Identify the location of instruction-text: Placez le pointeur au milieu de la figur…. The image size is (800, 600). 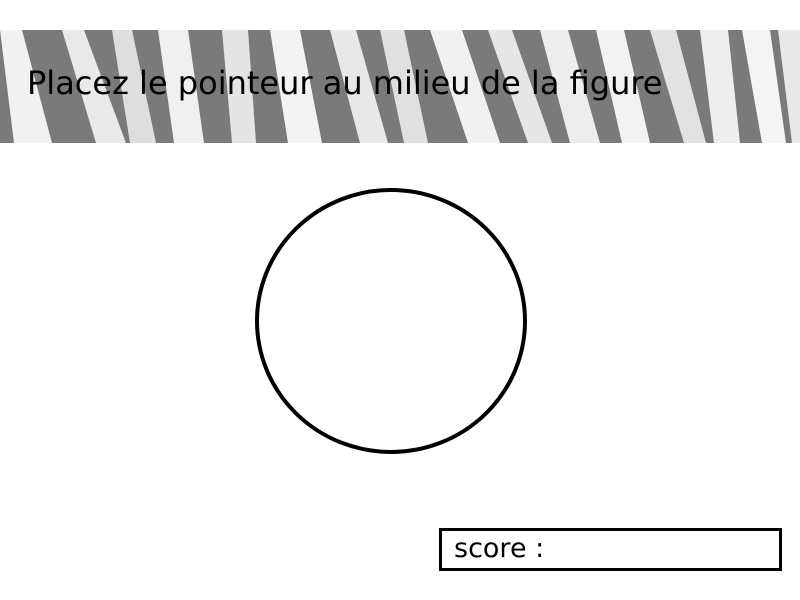
(345, 83).